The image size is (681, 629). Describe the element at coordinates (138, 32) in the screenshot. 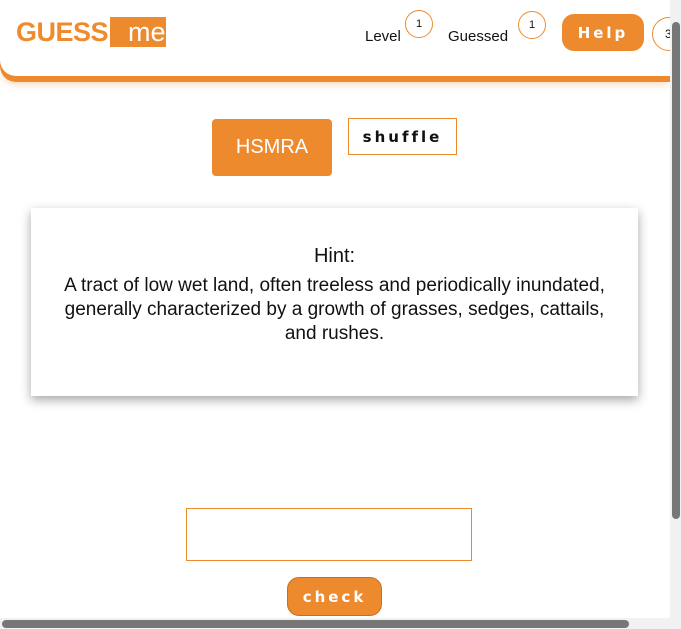

I see `logo-me-text: me` at that location.